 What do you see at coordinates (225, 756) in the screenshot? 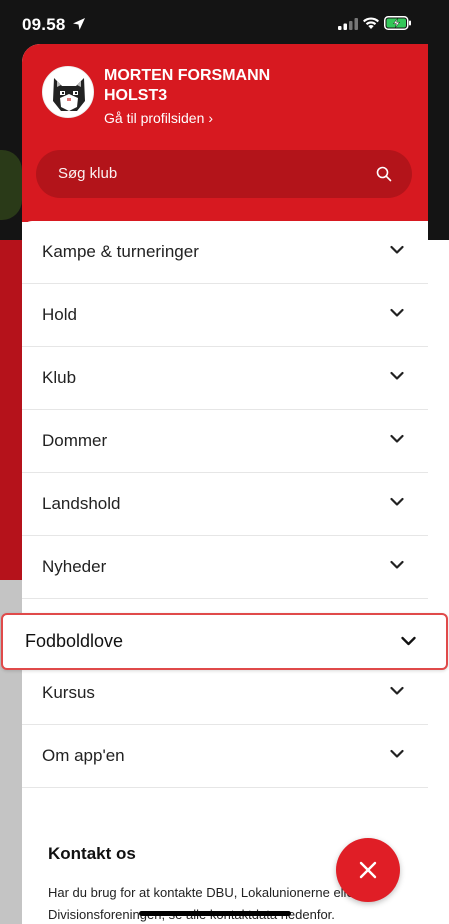
I see `menu-item-om-appen: Om app'en` at bounding box center [225, 756].